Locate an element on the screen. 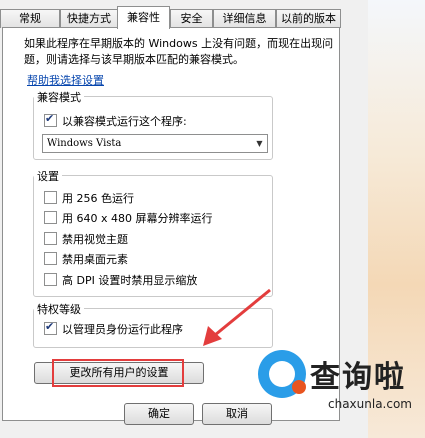  tab-compatibility: 兼容性 is located at coordinates (143, 17).